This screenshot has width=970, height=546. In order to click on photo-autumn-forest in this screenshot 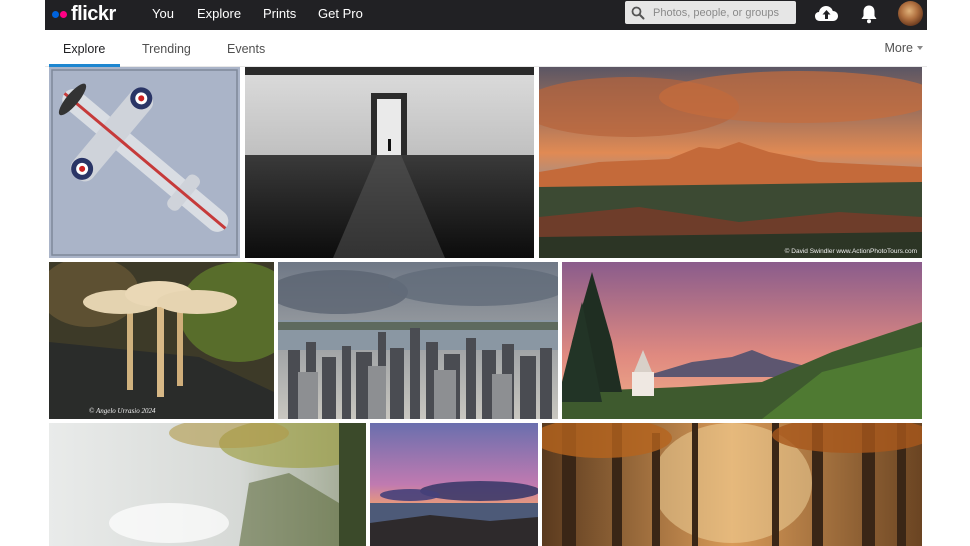, I will do `click(732, 484)`.